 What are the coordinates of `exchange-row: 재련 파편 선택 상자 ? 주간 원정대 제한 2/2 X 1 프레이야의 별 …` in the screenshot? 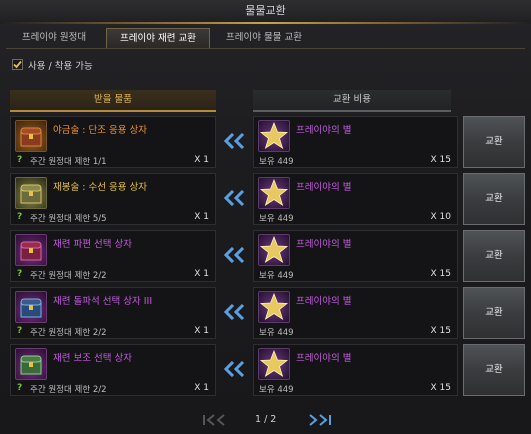 It's located at (267, 256).